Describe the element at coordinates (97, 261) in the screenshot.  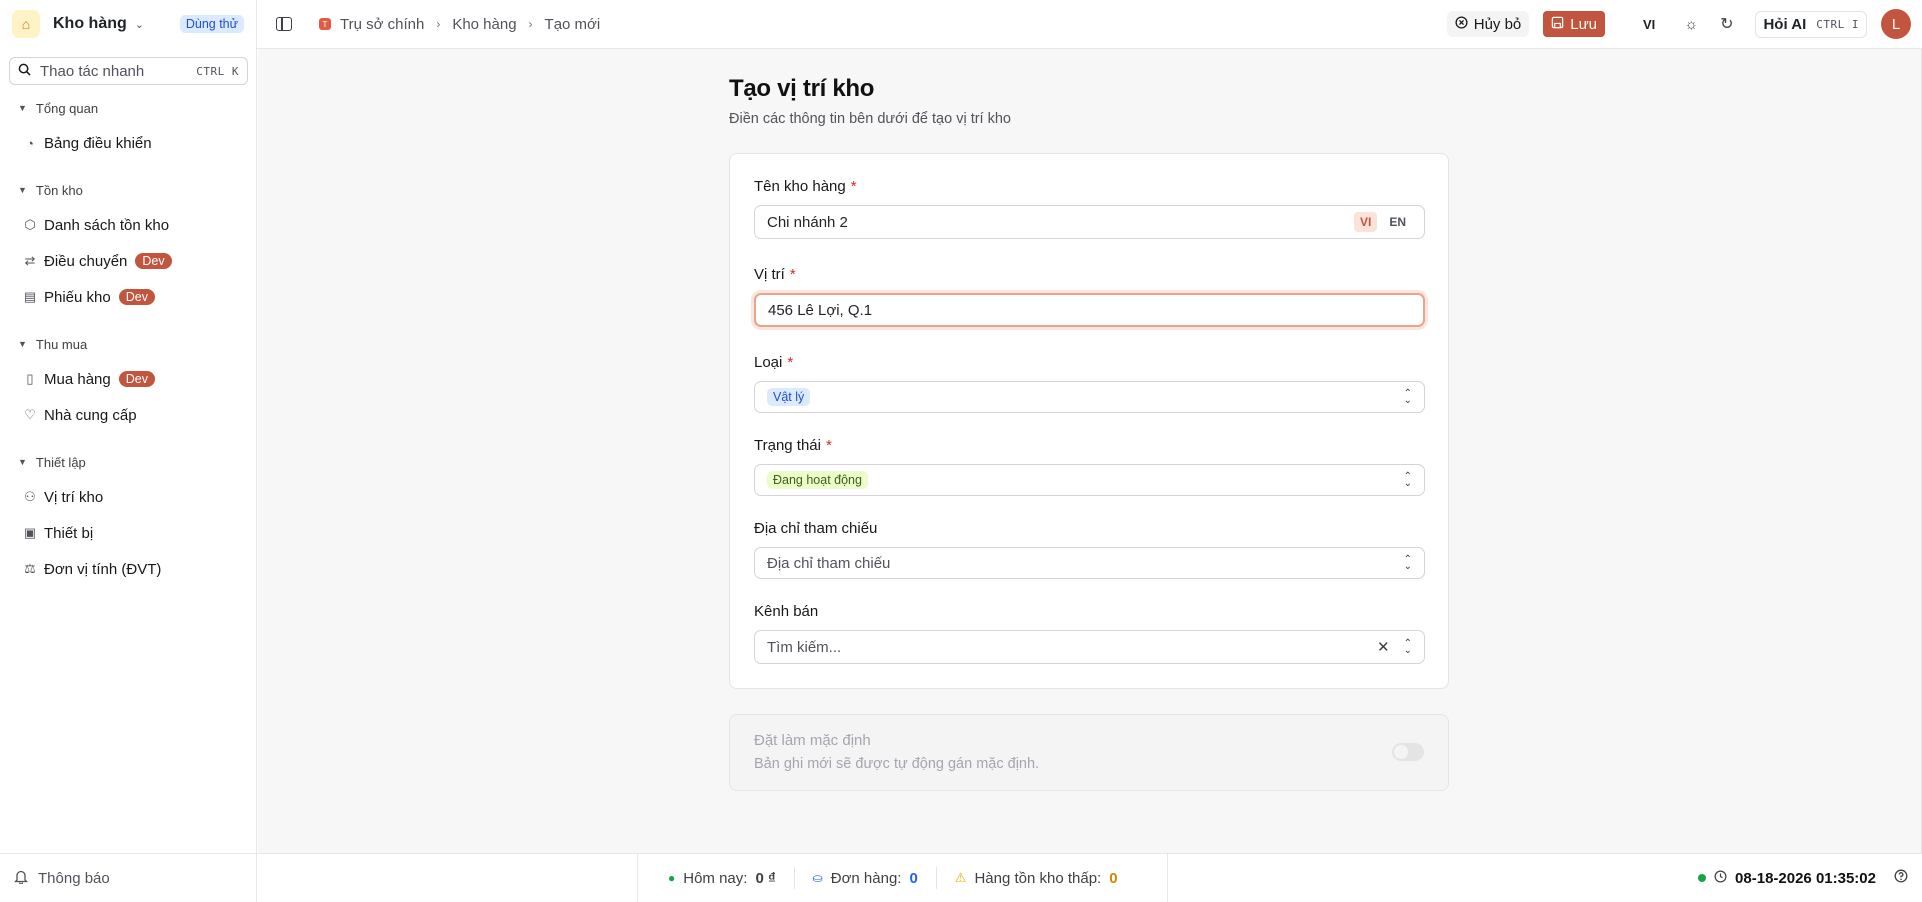
I see `sidebar-item-transfer: ⇄ Điều chuyển Dev` at that location.